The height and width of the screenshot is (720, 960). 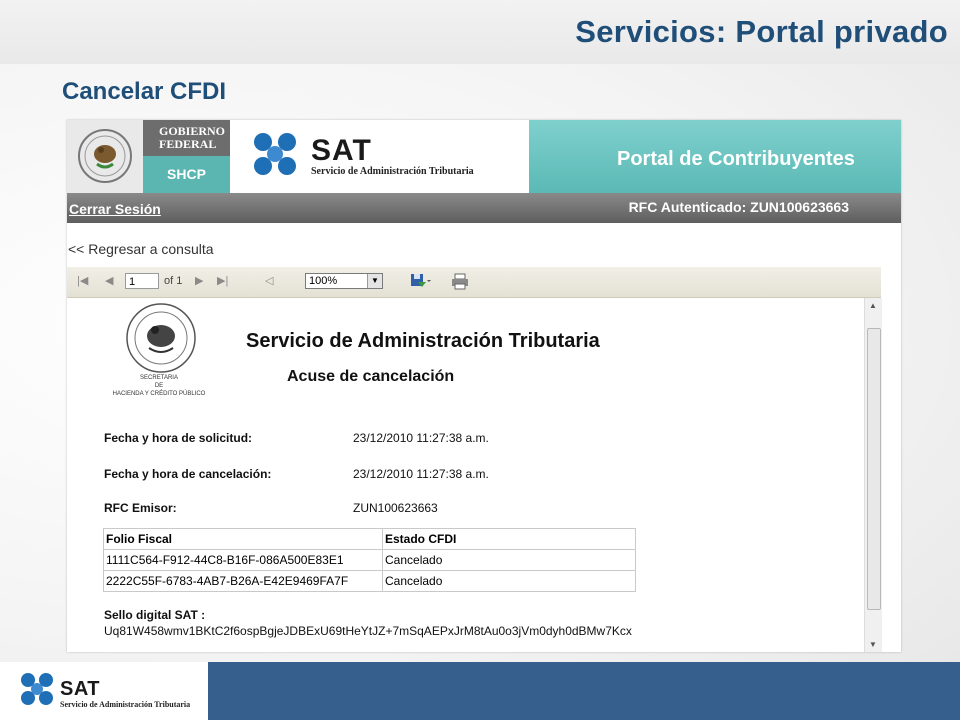 I want to click on sat-dots-logo-icon, so click(x=275, y=154).